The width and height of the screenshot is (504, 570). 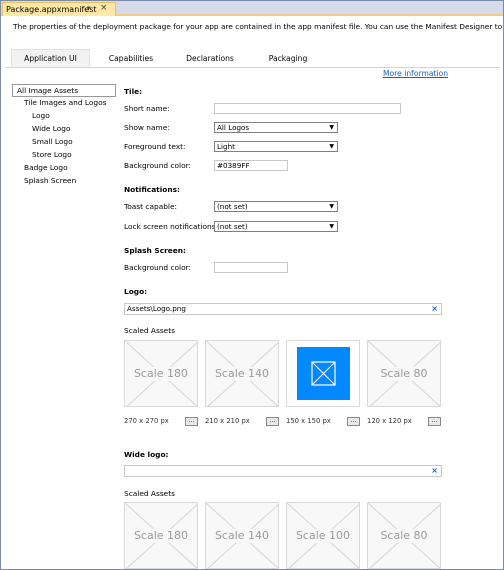 What do you see at coordinates (252, 8) in the screenshot?
I see `document-tab-strip: Package.appxmanifest ▾ ×` at bounding box center [252, 8].